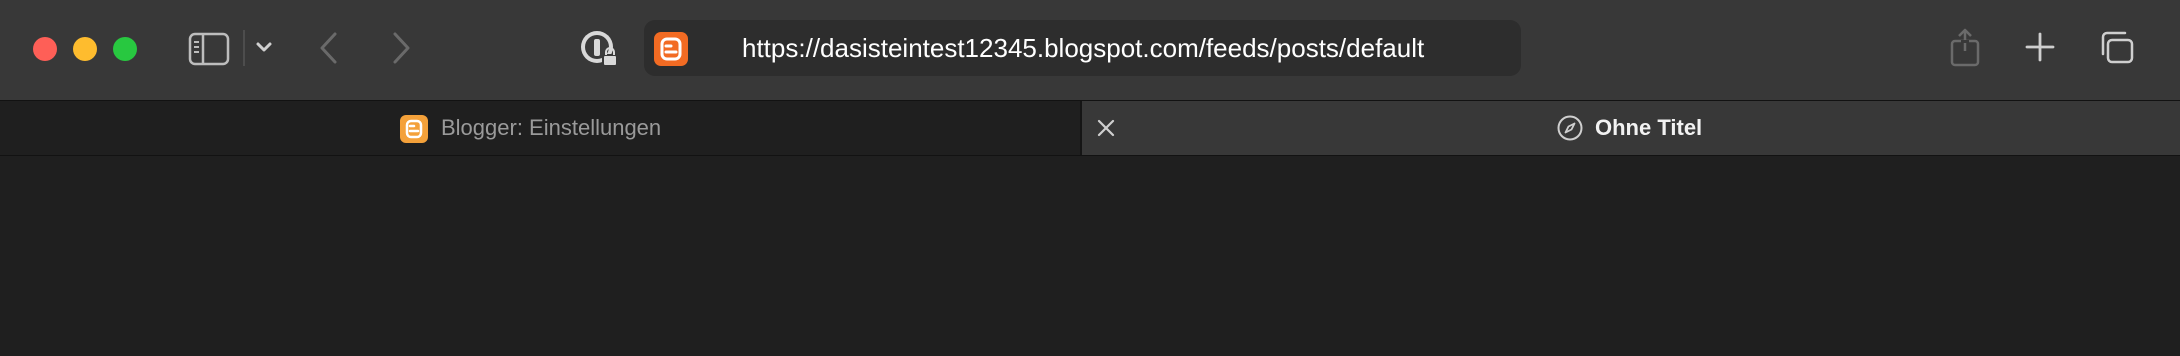 Image resolution: width=2180 pixels, height=356 pixels. Describe the element at coordinates (1965, 47) in the screenshot. I see `share-icon` at that location.